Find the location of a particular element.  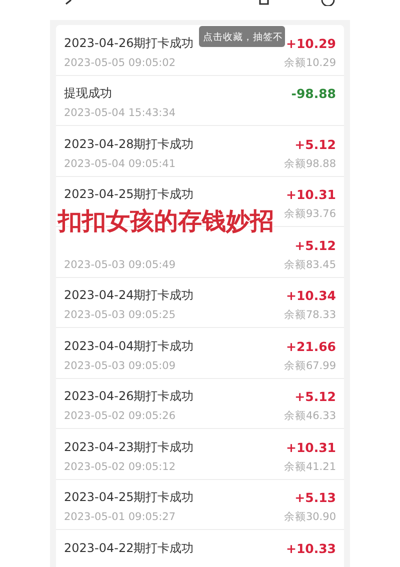

balance-text: 余额78.33 is located at coordinates (310, 315).